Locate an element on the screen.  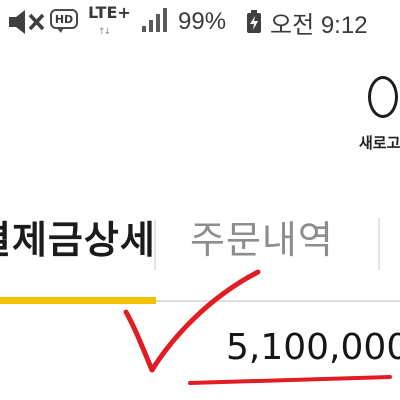
payment-amount: 5,100,000 is located at coordinates (313, 347).